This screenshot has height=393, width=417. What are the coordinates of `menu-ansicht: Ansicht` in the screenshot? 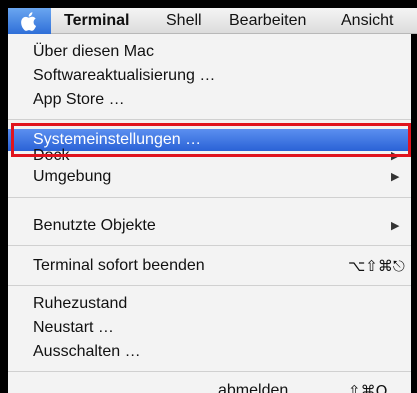 It's located at (367, 20).